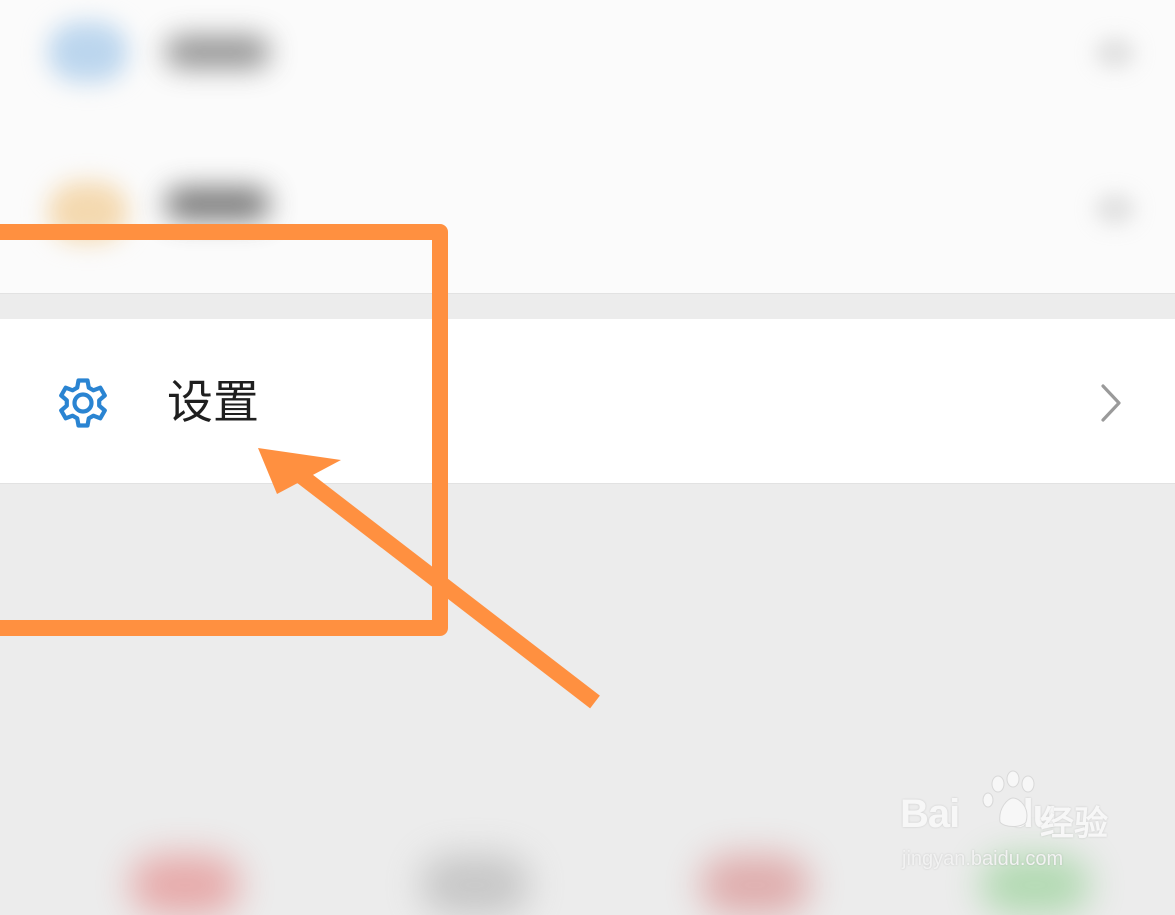 The height and width of the screenshot is (915, 1175). What do you see at coordinates (1074, 824) in the screenshot?
I see `watermark-suffix: 经验` at bounding box center [1074, 824].